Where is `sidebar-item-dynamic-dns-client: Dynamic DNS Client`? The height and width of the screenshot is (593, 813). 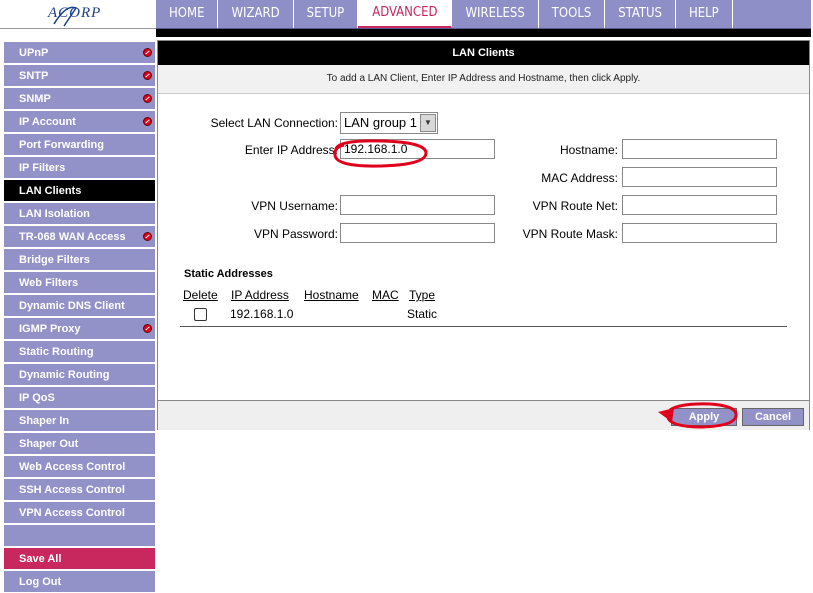
sidebar-item-dynamic-dns-client: Dynamic DNS Client is located at coordinates (79, 306).